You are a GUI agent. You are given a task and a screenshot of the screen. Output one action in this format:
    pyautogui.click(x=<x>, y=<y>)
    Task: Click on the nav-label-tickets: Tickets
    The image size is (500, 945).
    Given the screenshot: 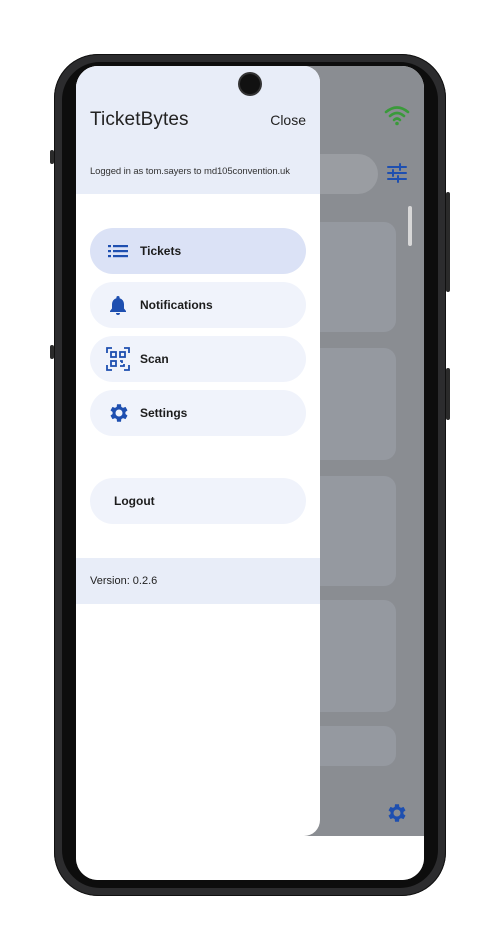 What is the action you would take?
    pyautogui.click(x=161, y=251)
    